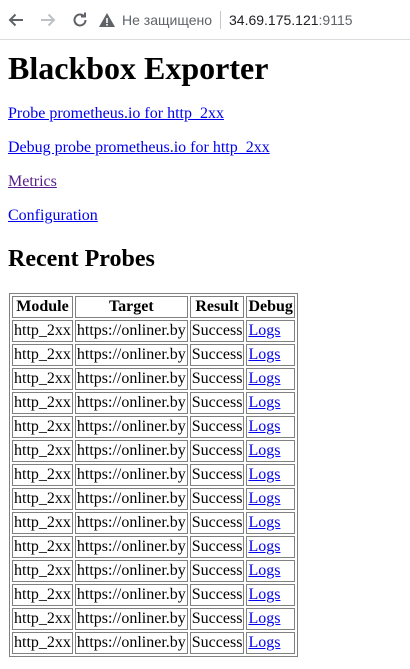 This screenshot has width=410, height=669. Describe the element at coordinates (107, 19) in the screenshot. I see `warning-icon` at that location.